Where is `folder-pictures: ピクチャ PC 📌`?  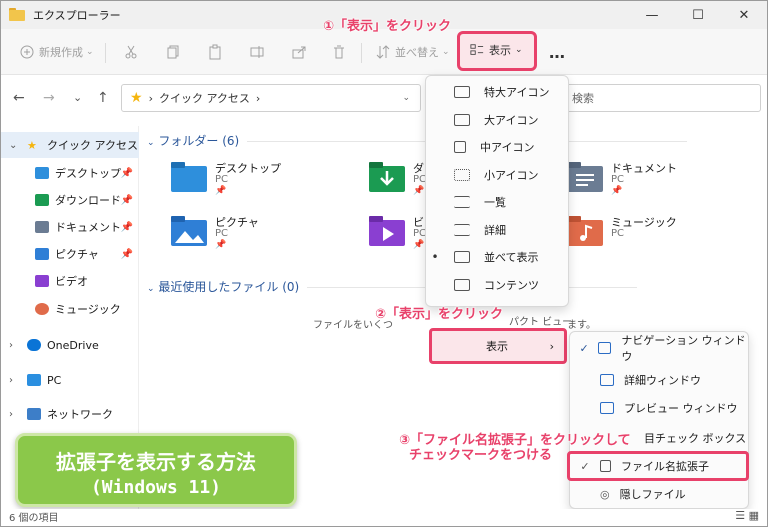 folder-pictures: ピクチャ PC 📌 is located at coordinates (271, 235).